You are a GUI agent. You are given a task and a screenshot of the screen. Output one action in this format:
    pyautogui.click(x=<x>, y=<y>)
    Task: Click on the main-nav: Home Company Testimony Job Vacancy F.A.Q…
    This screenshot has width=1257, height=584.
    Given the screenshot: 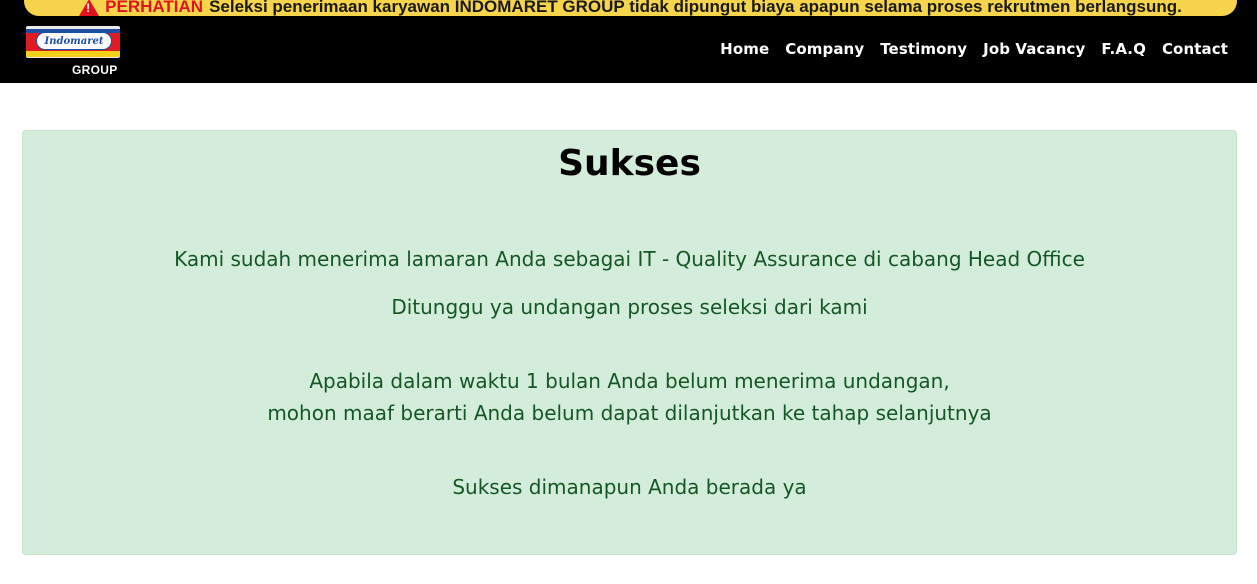 What is the action you would take?
    pyautogui.click(x=974, y=49)
    